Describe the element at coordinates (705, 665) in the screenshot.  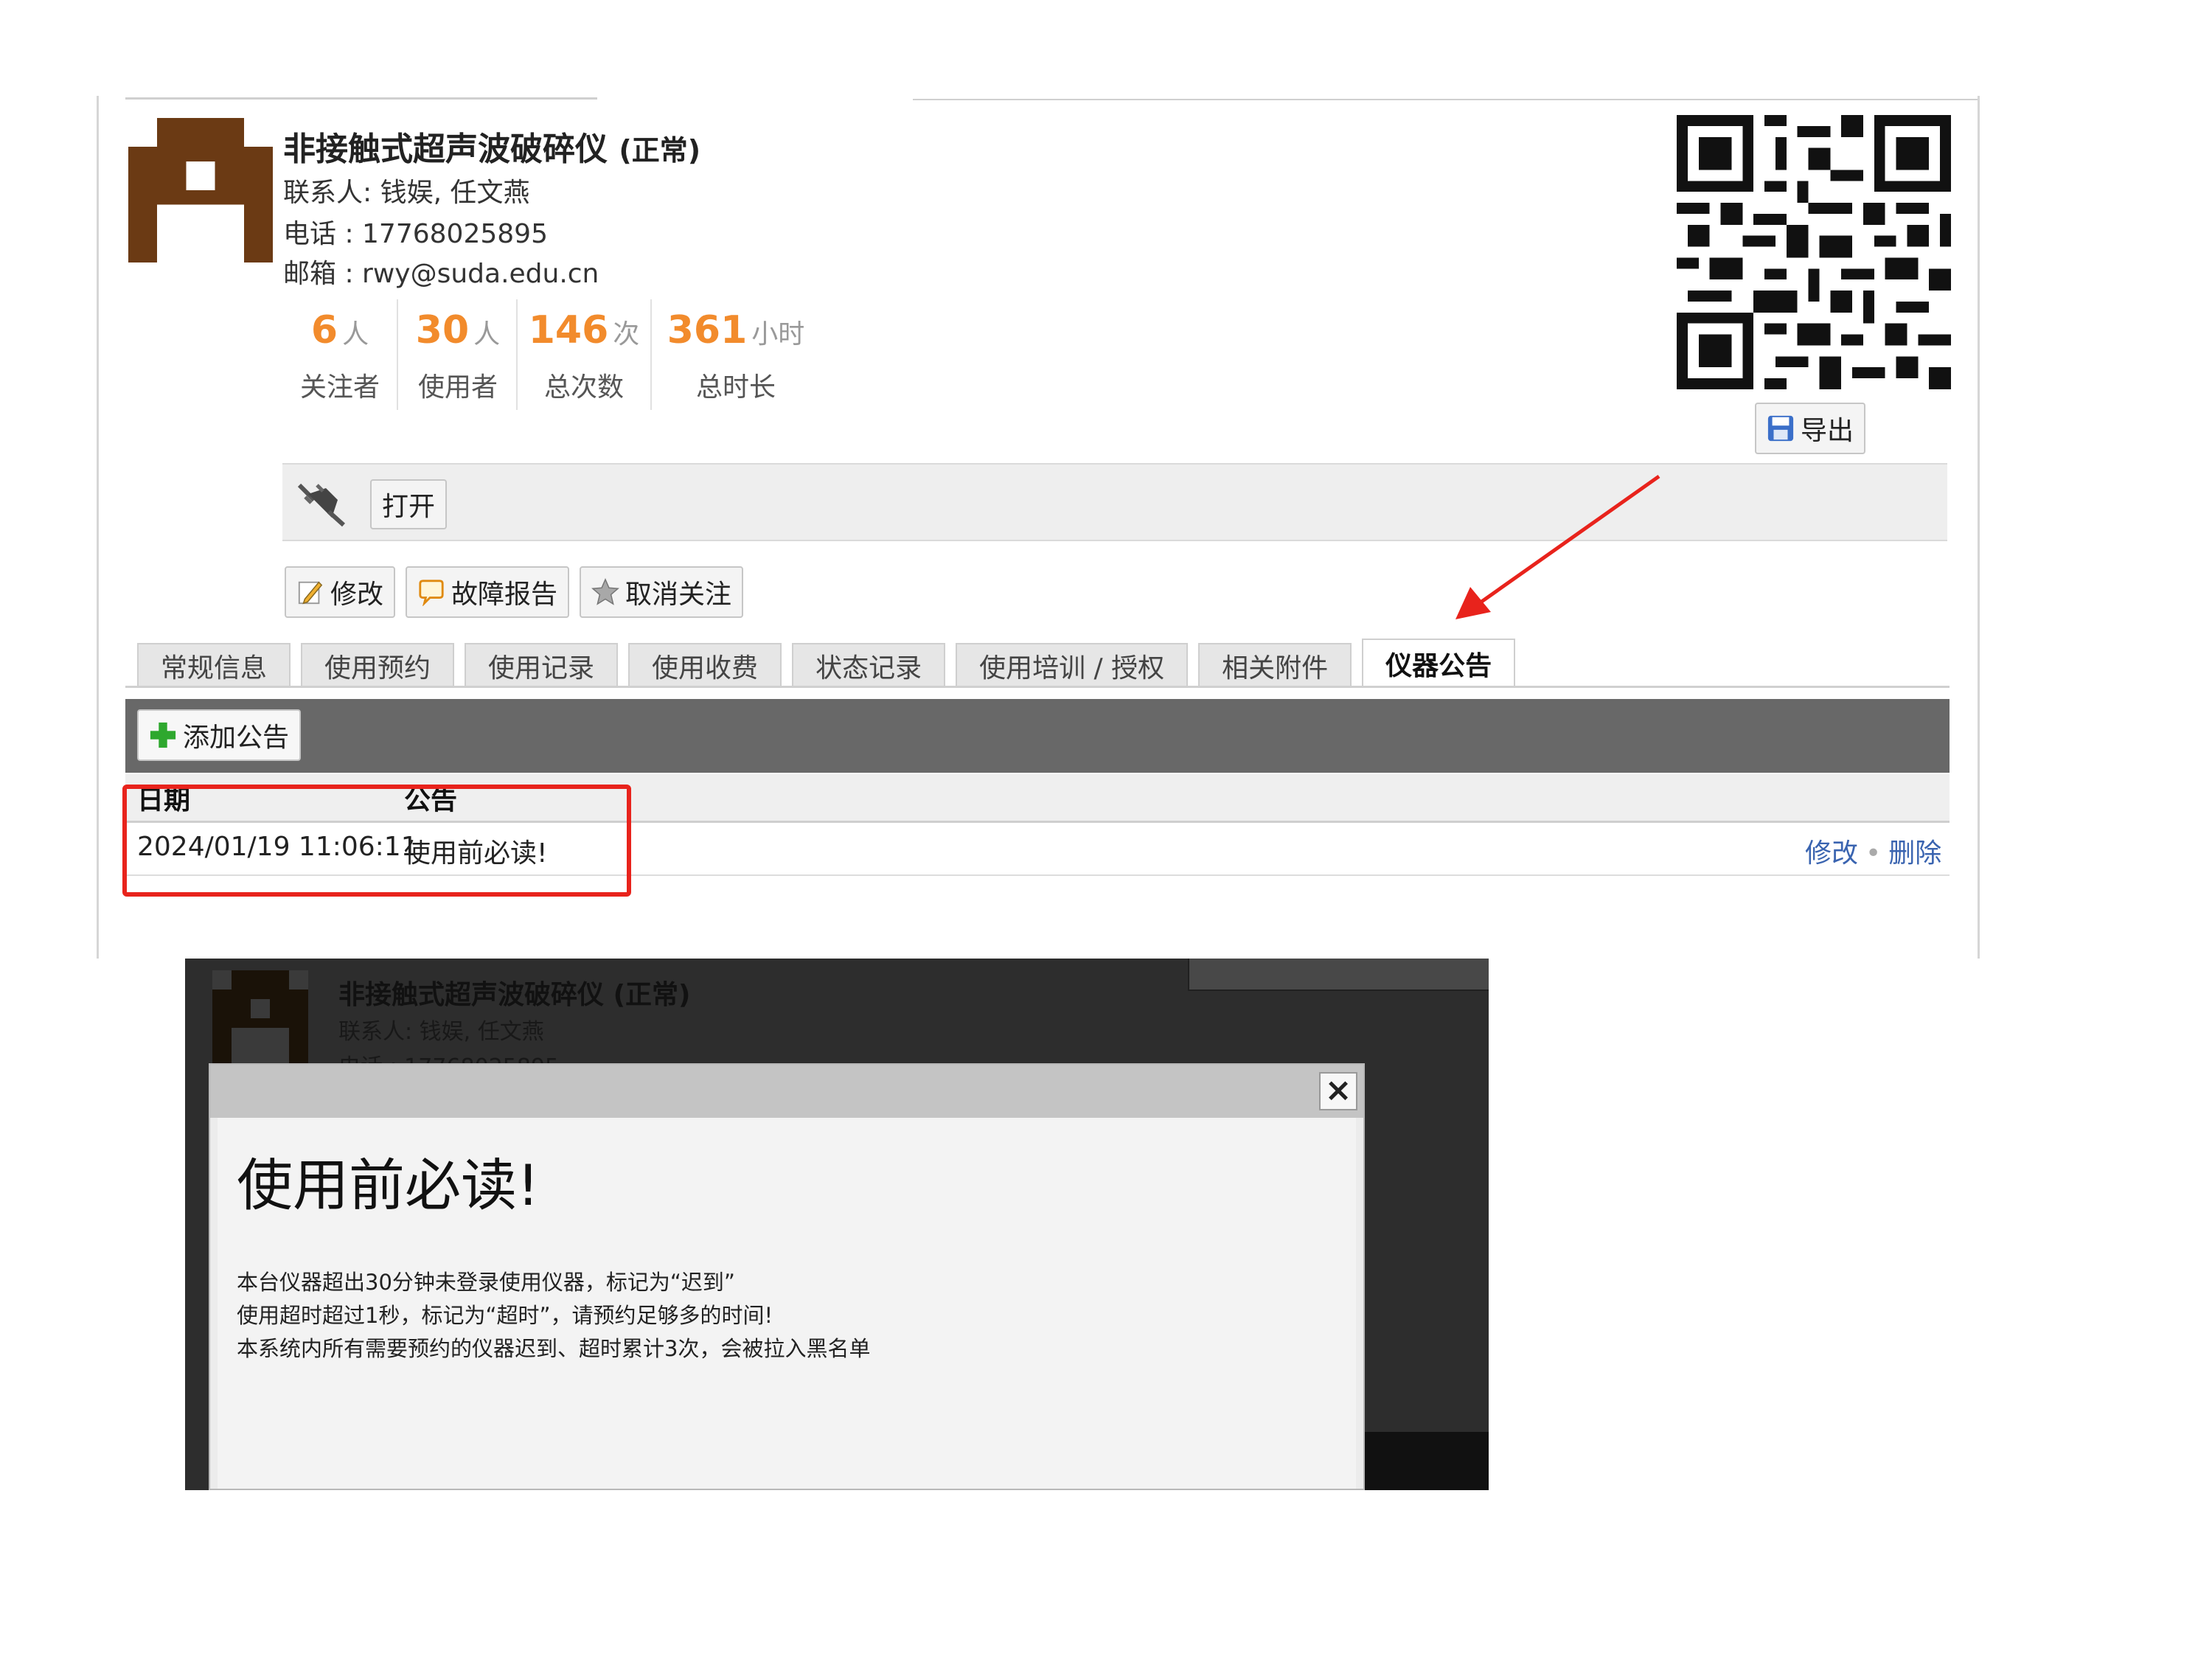
I see `tab-usage-fees: 使用收费` at that location.